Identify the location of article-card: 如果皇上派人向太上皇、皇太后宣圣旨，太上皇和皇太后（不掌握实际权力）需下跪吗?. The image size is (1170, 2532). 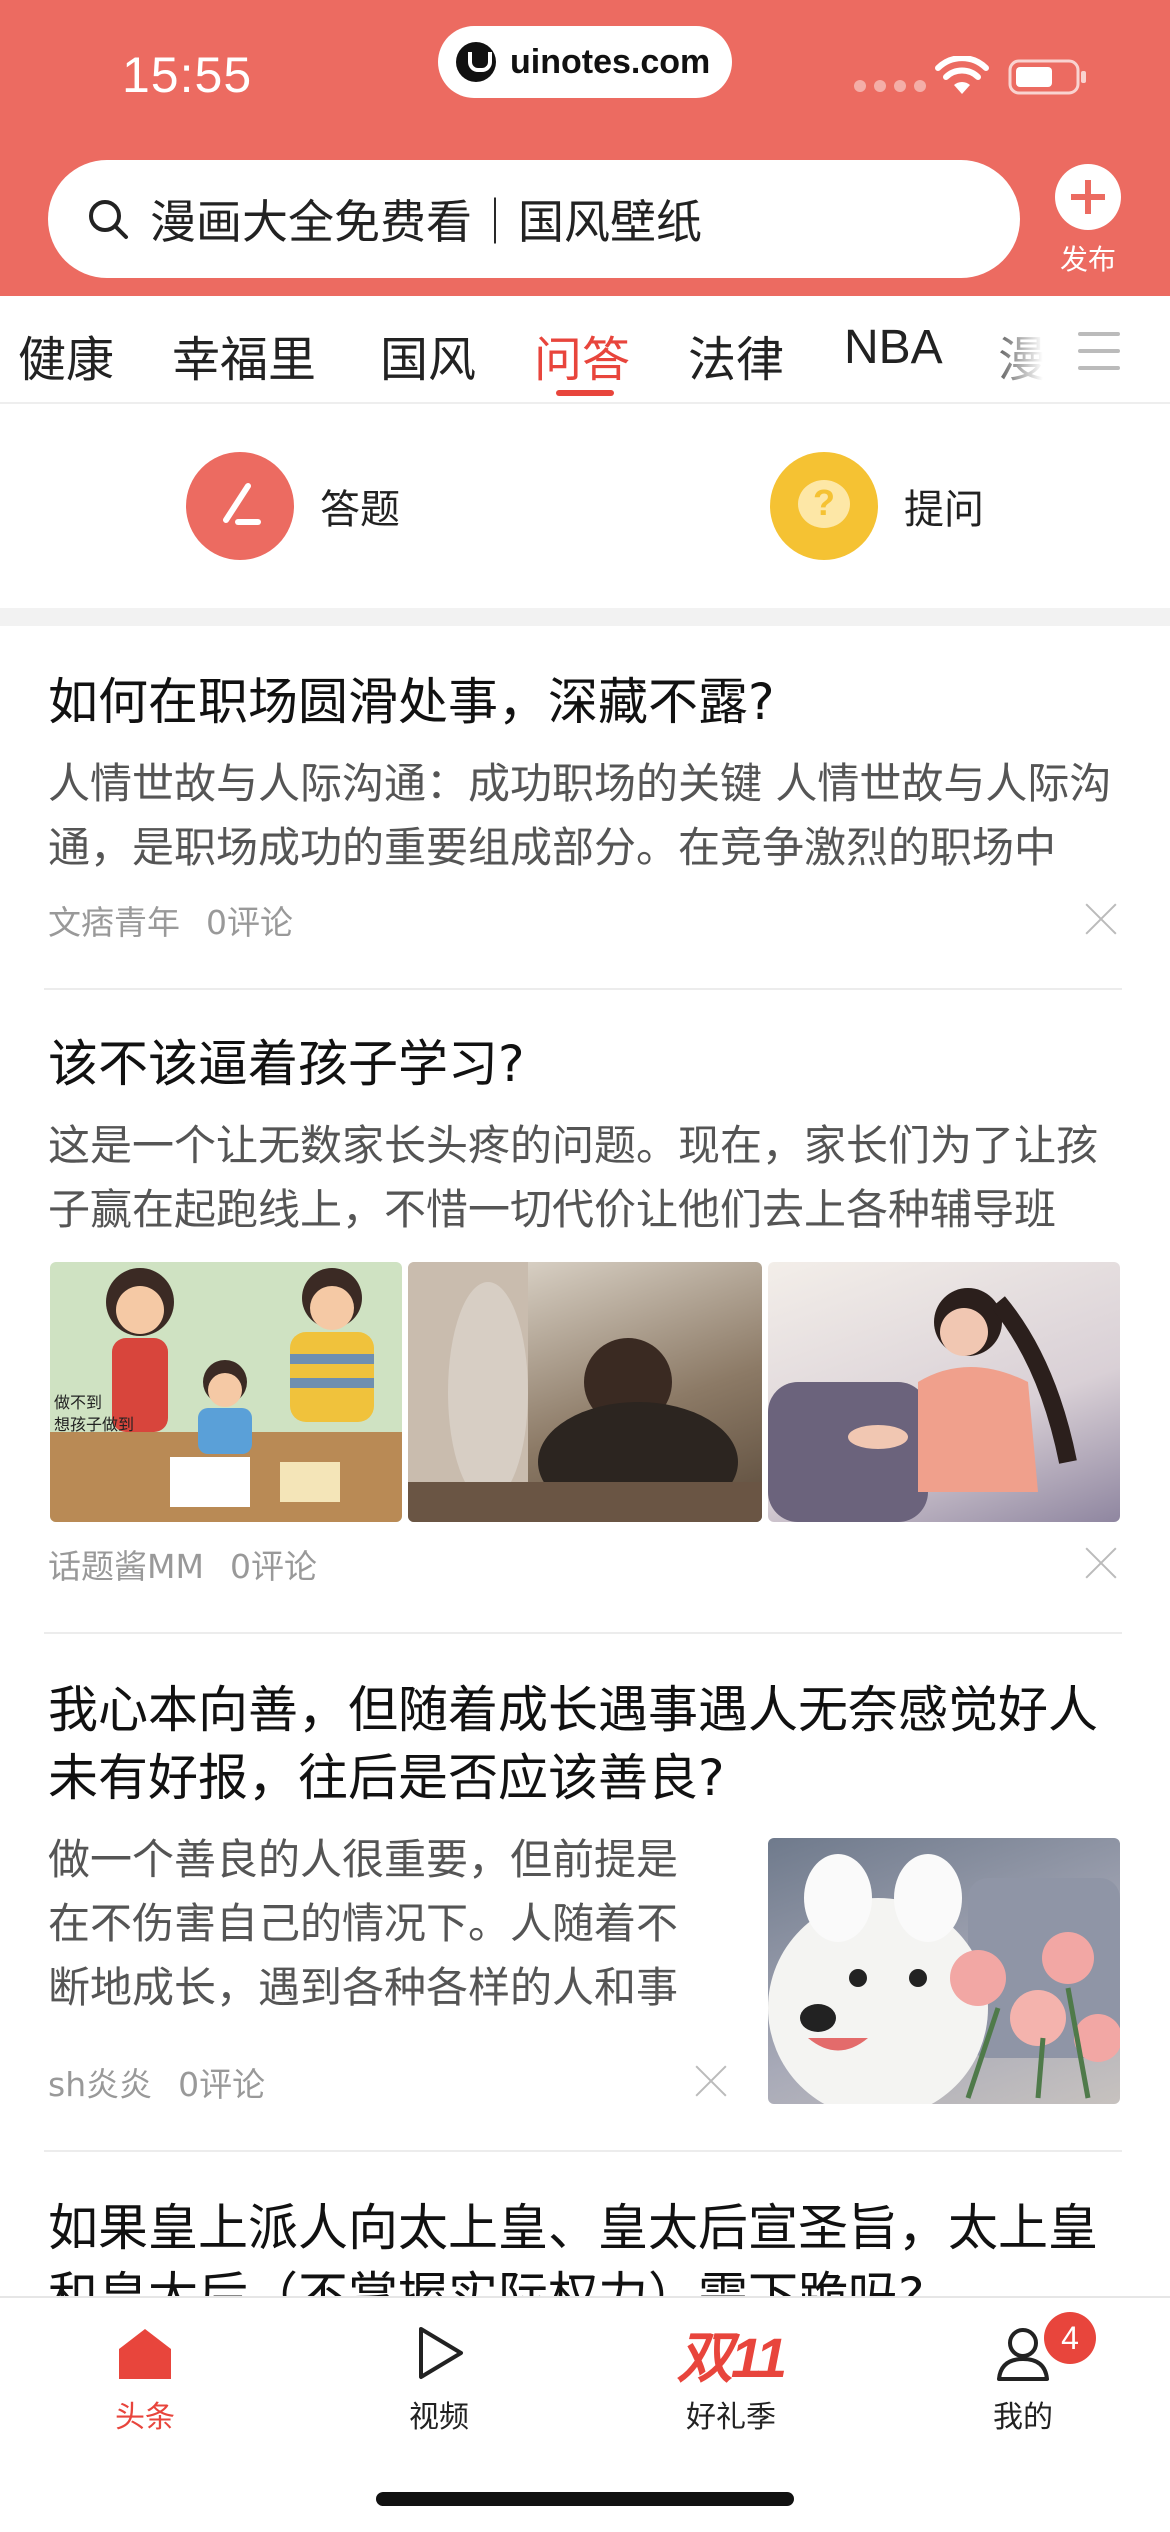
(585, 2245).